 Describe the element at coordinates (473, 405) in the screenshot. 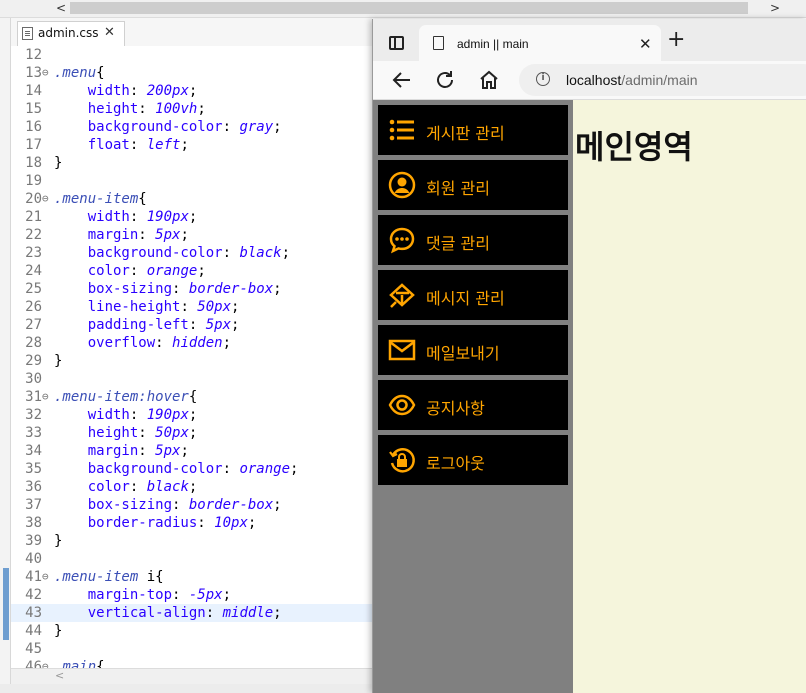

I see `menu-item-6: 공지사항` at that location.